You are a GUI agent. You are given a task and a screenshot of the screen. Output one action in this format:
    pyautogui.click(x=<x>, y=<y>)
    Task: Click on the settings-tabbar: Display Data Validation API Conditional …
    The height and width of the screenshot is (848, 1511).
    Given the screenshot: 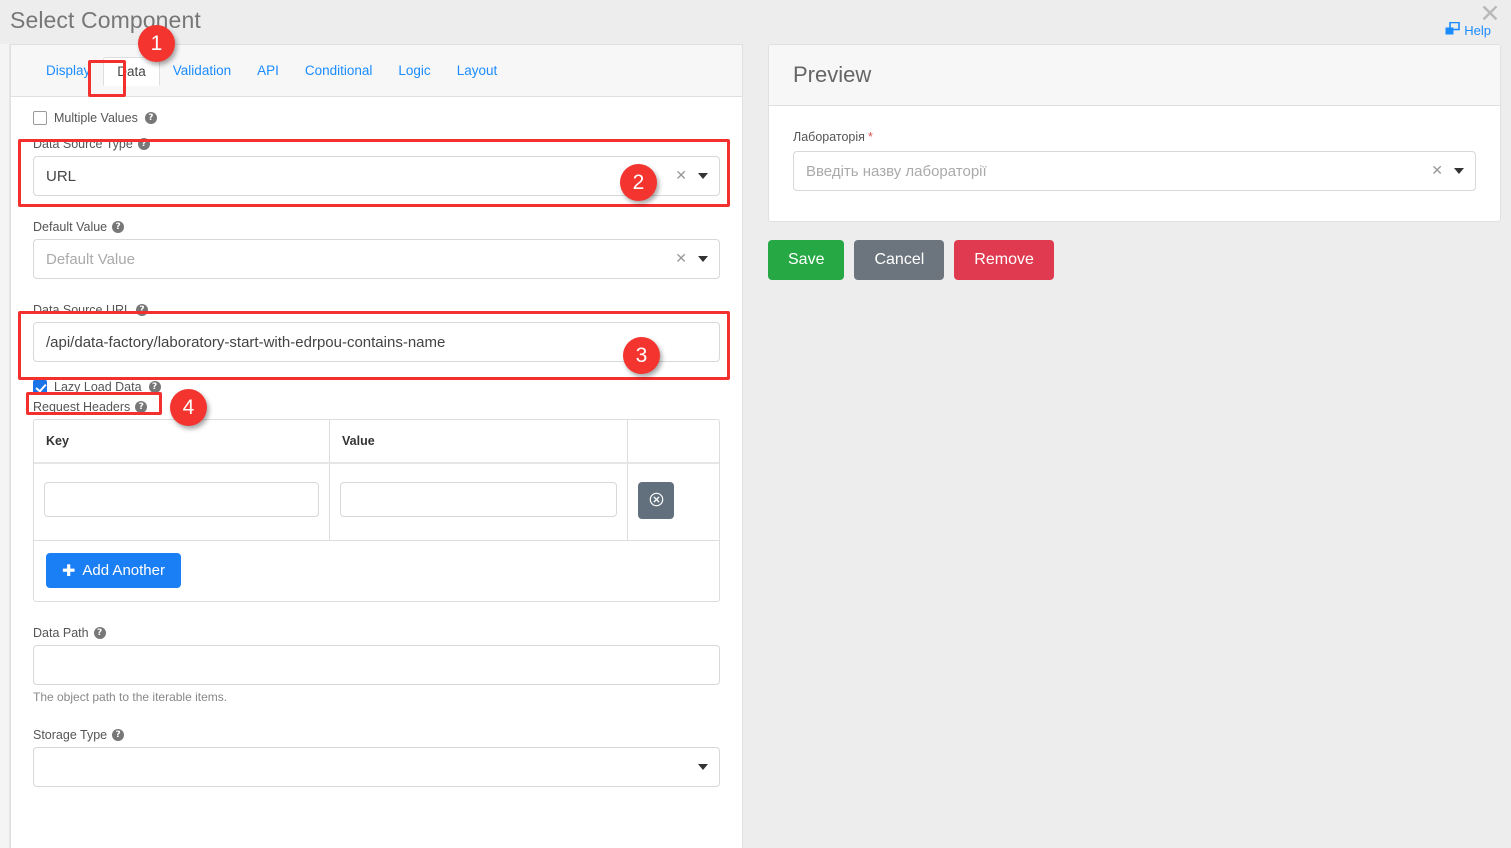 What is the action you would take?
    pyautogui.click(x=376, y=71)
    